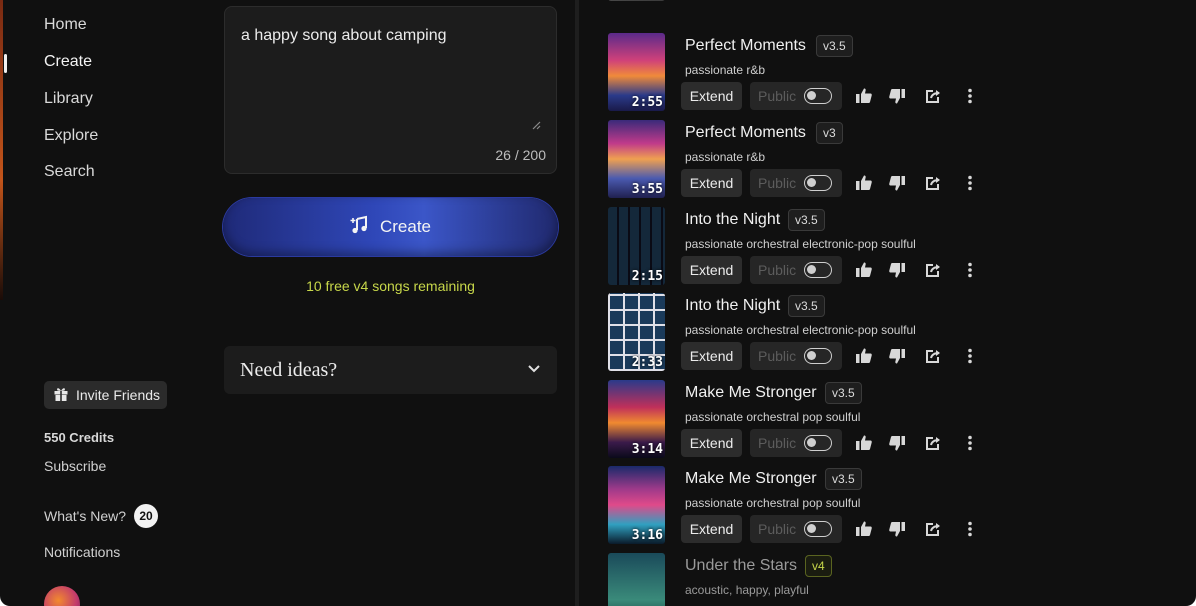 Image resolution: width=1196 pixels, height=606 pixels. Describe the element at coordinates (741, 566) in the screenshot. I see `song-title: Under the Stars` at that location.